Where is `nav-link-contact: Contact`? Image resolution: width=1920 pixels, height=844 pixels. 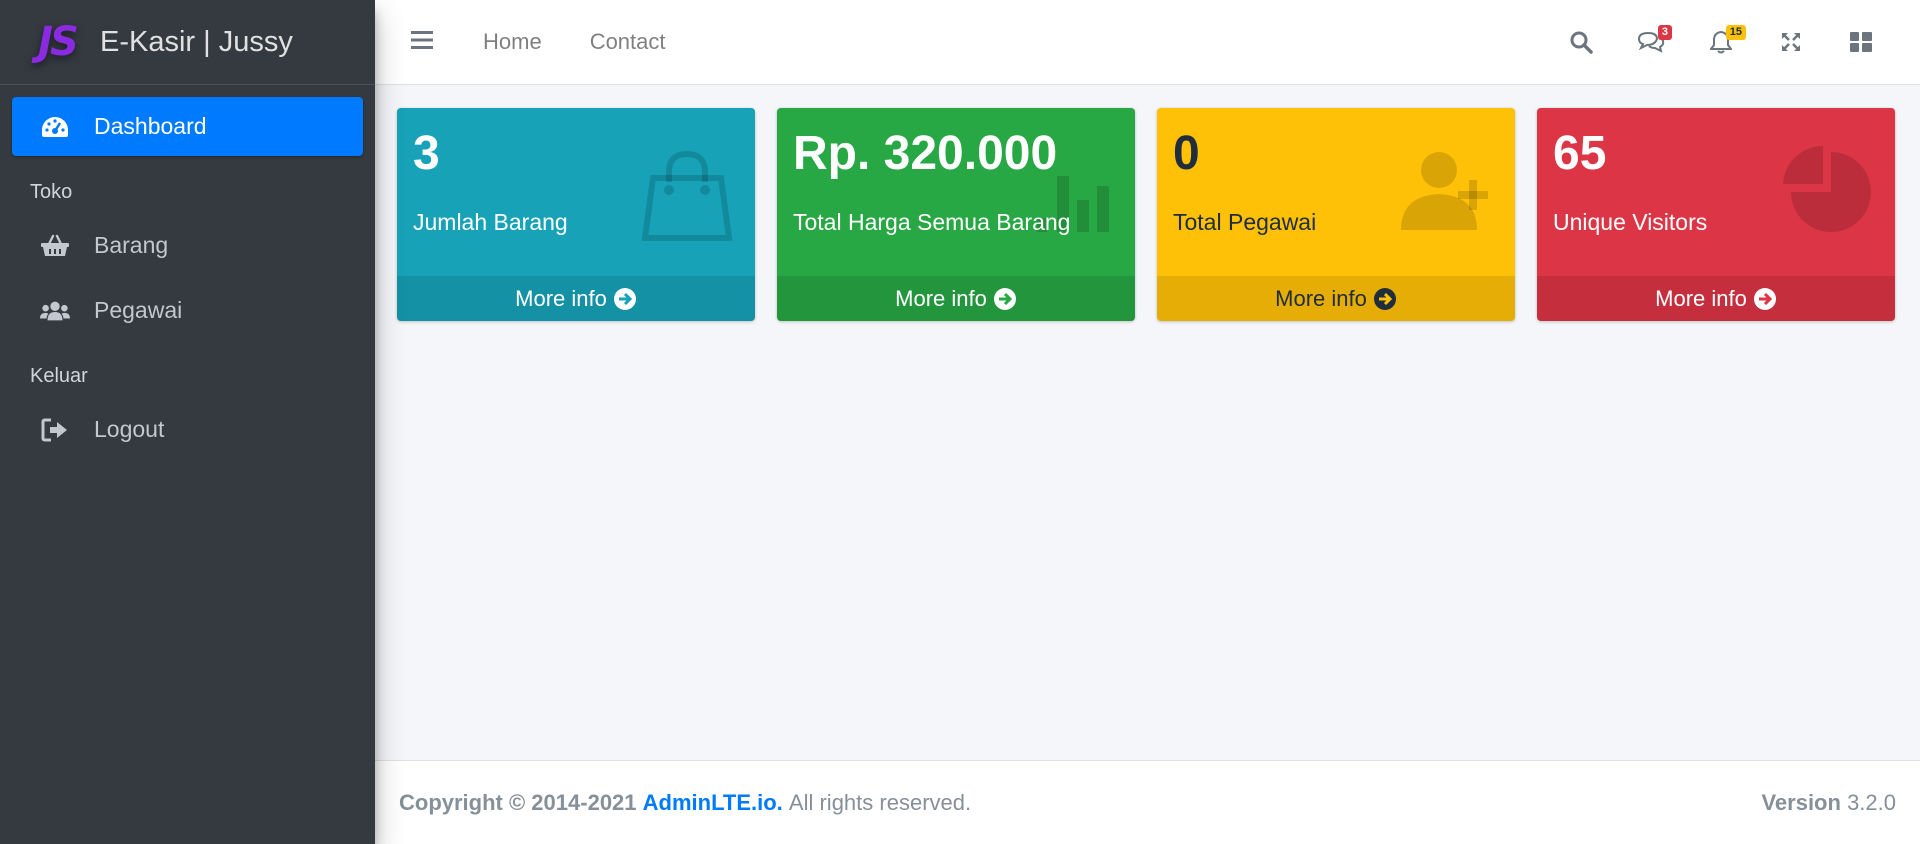
nav-link-contact: Contact is located at coordinates (628, 42).